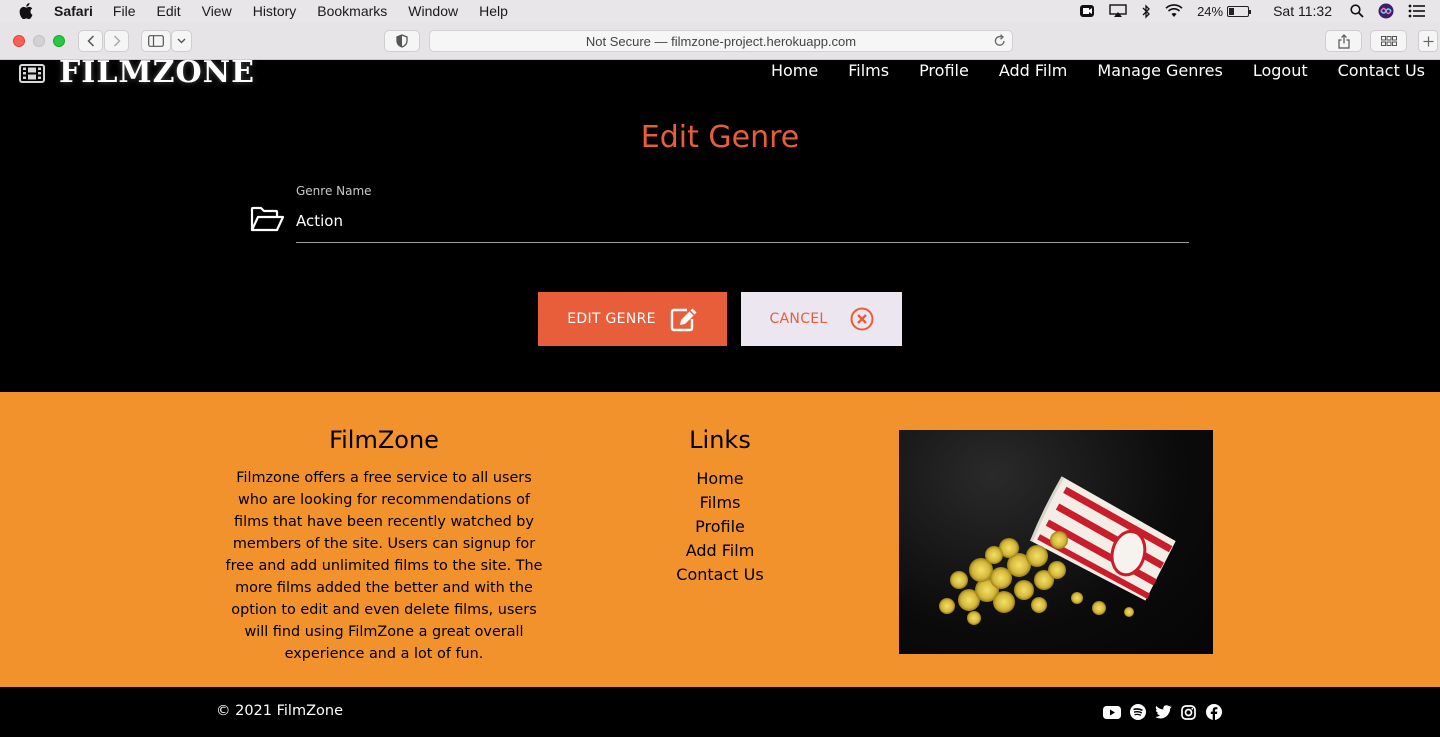  Describe the element at coordinates (217, 11) in the screenshot. I see `menu-view: View` at that location.